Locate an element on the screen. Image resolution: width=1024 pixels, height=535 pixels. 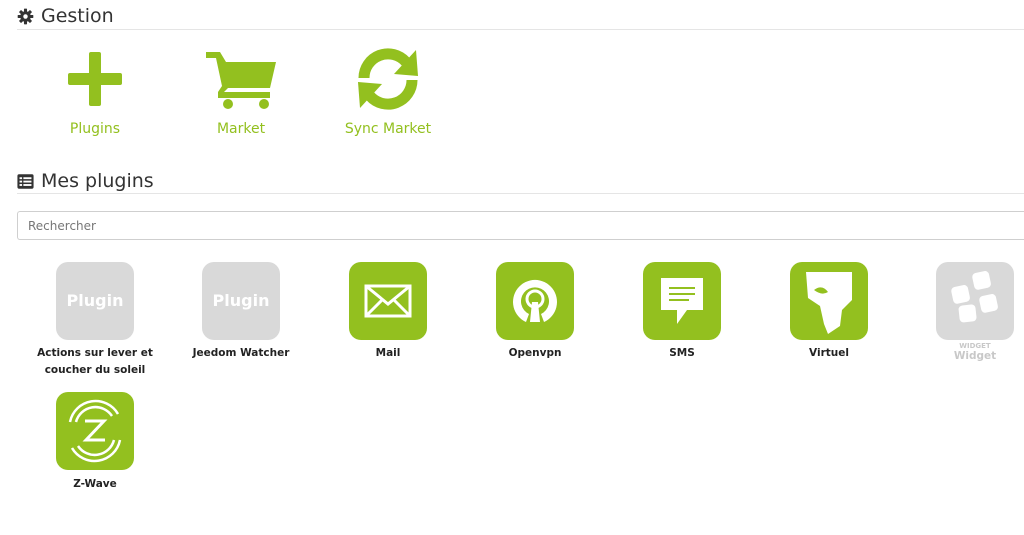
gestion-heading: Gestion is located at coordinates (65, 16).